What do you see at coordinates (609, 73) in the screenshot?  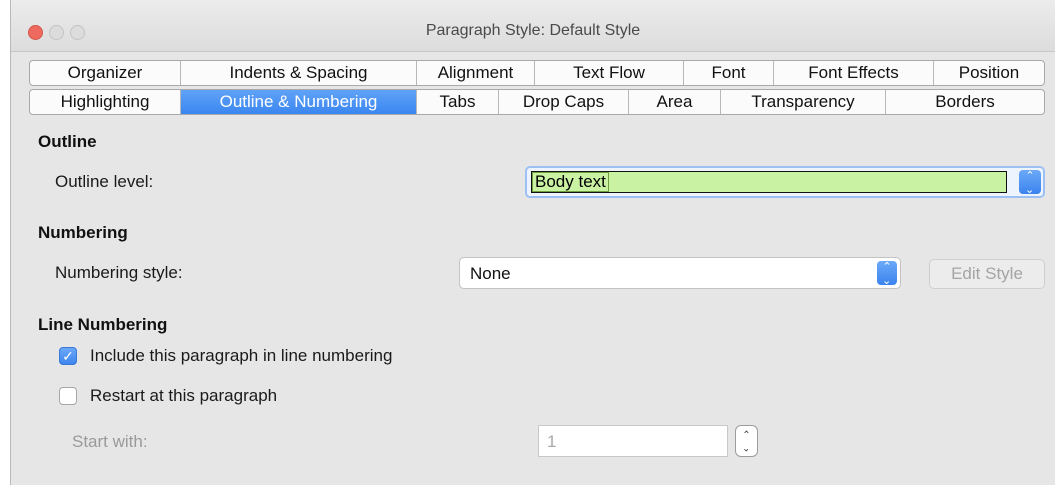 I see `tab-text-flow: Text Flow` at bounding box center [609, 73].